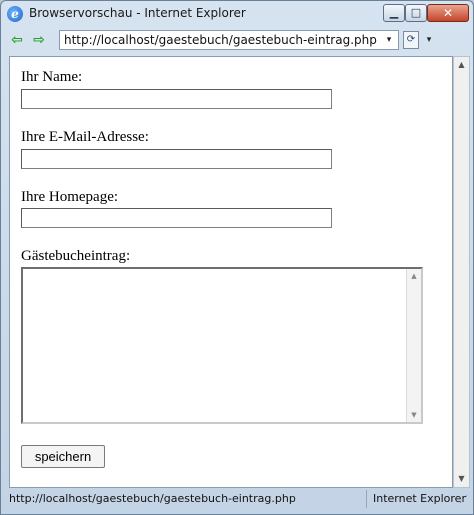  I want to click on close-button: ✕, so click(448, 13).